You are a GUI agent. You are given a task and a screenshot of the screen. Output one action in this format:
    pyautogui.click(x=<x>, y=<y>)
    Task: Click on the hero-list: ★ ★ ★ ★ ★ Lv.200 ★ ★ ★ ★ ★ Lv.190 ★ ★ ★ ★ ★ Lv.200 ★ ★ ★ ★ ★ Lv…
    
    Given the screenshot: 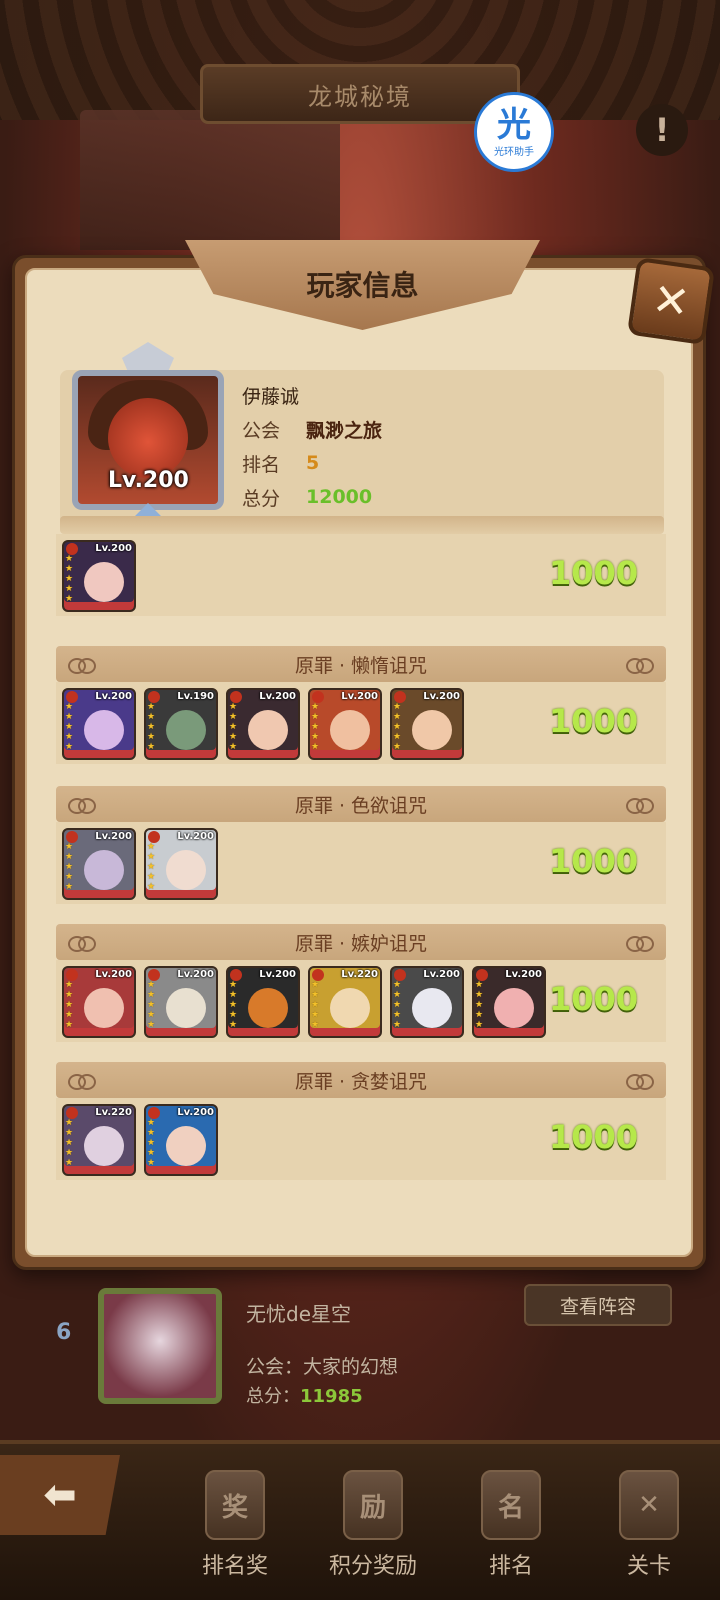 What is the action you would take?
    pyautogui.click(x=263, y=724)
    